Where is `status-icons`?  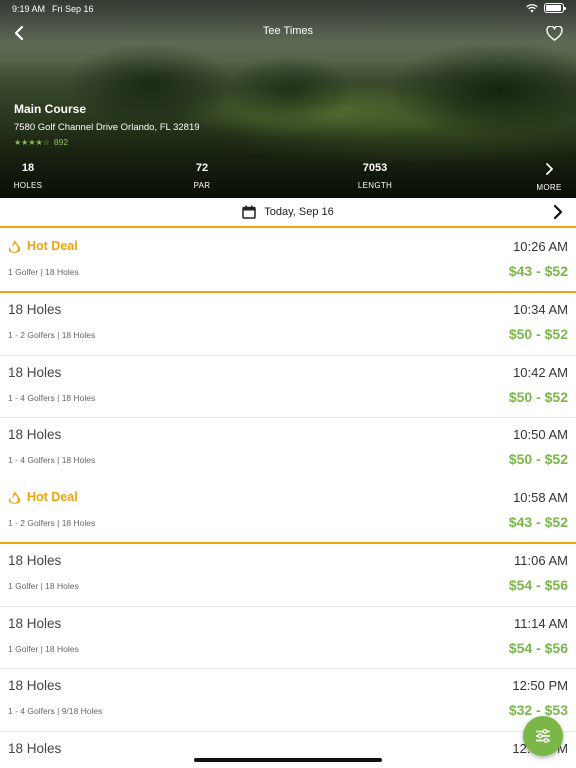 status-icons is located at coordinates (546, 8).